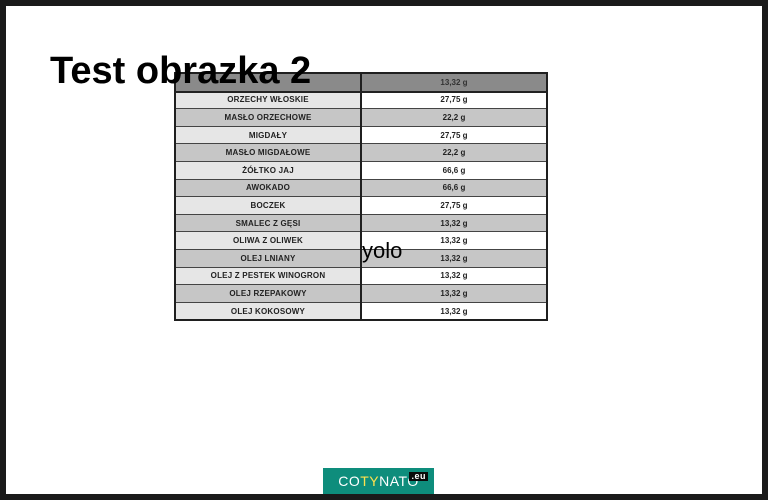  I want to click on table-row: ORZECHY WŁOSKIE 27,75 g, so click(361, 100).